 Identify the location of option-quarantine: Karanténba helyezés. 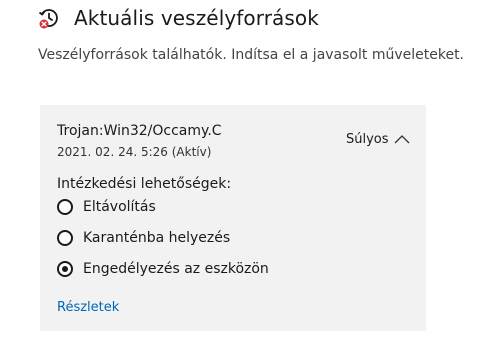
(143, 238).